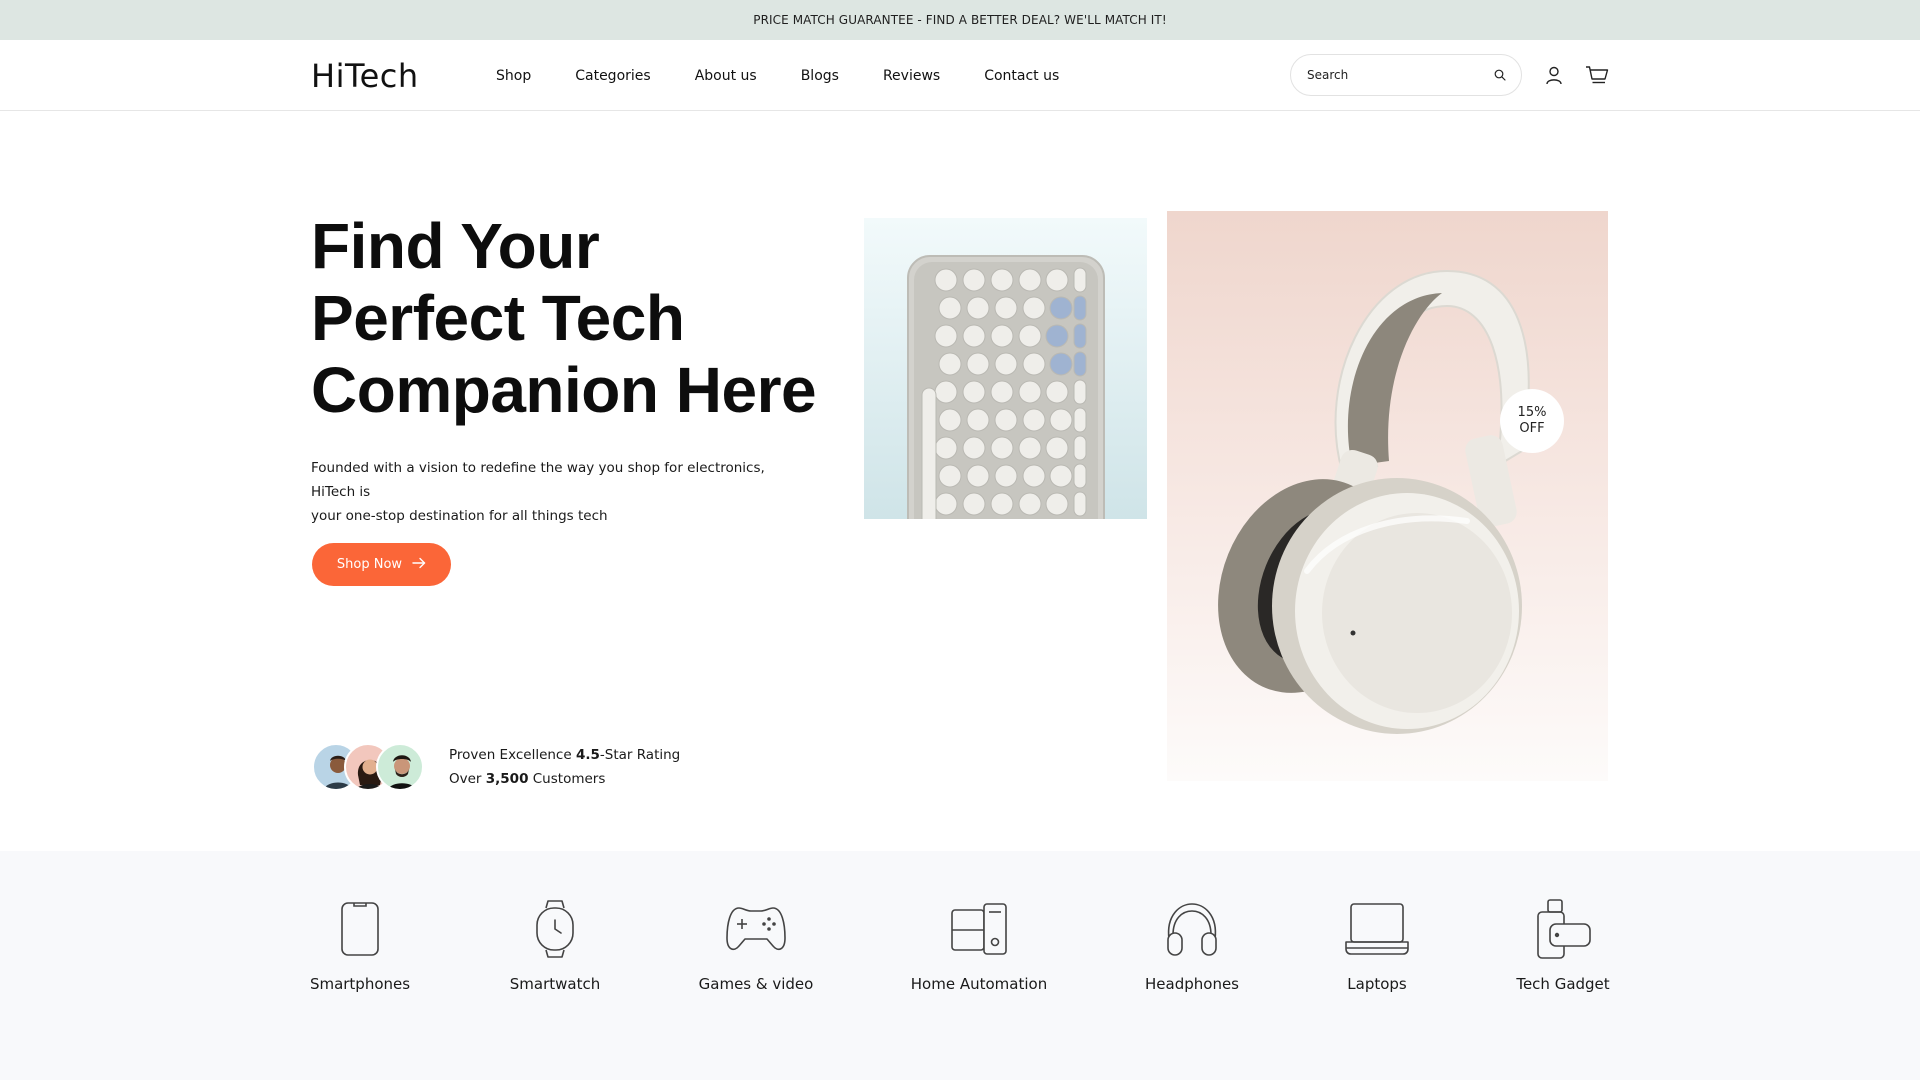  What do you see at coordinates (587, 755) in the screenshot?
I see `rating-value: 4.5` at bounding box center [587, 755].